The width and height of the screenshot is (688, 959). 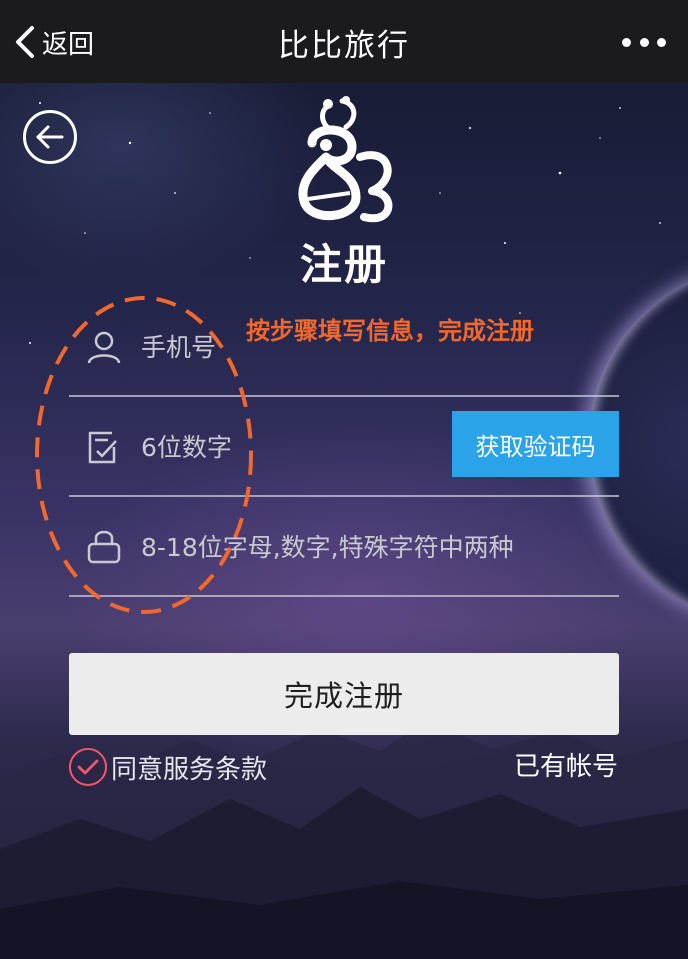 I want to click on password-input, so click(x=376, y=547).